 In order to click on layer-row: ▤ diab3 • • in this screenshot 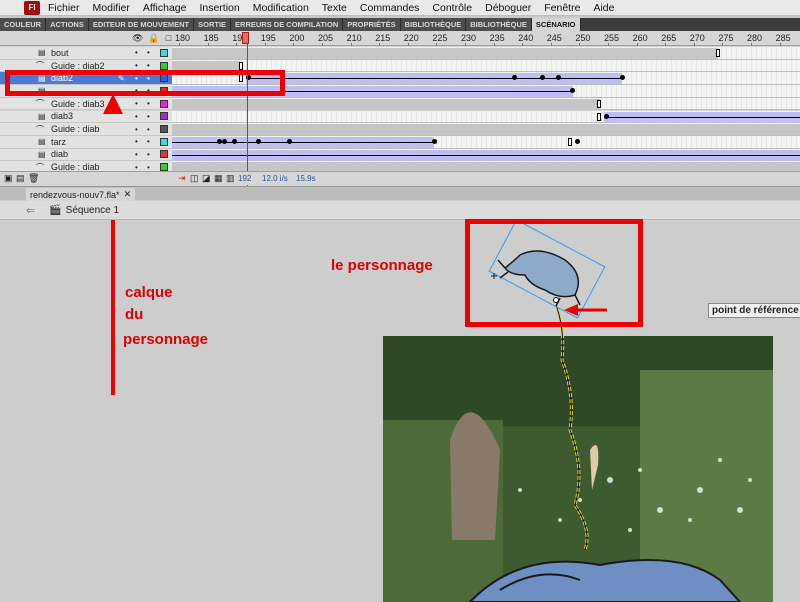, I will do `click(86, 117)`.